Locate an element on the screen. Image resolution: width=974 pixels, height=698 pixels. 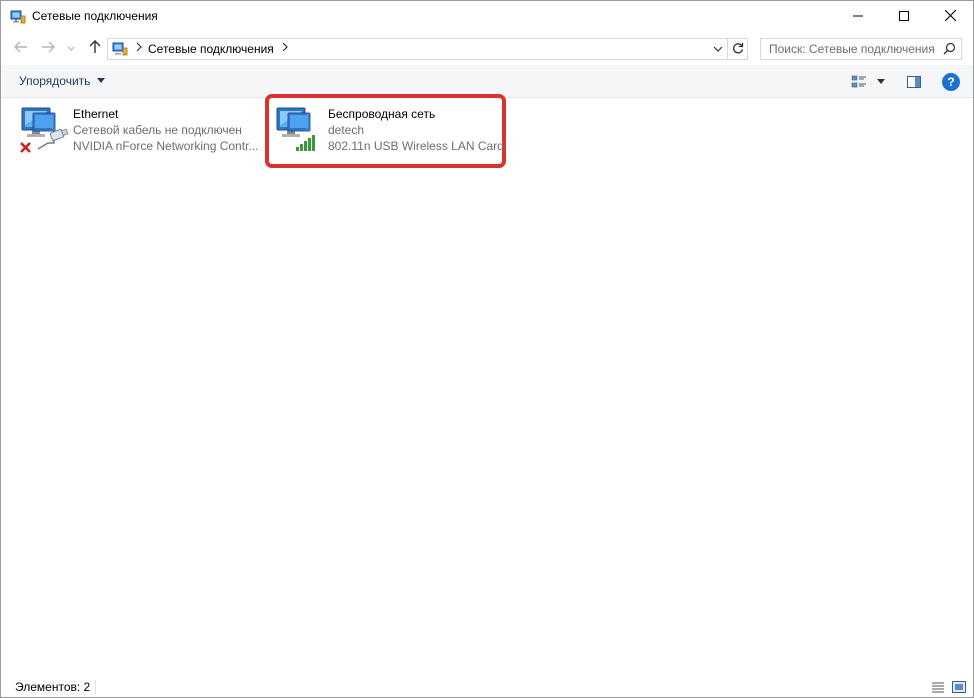
close-button is located at coordinates (950, 16).